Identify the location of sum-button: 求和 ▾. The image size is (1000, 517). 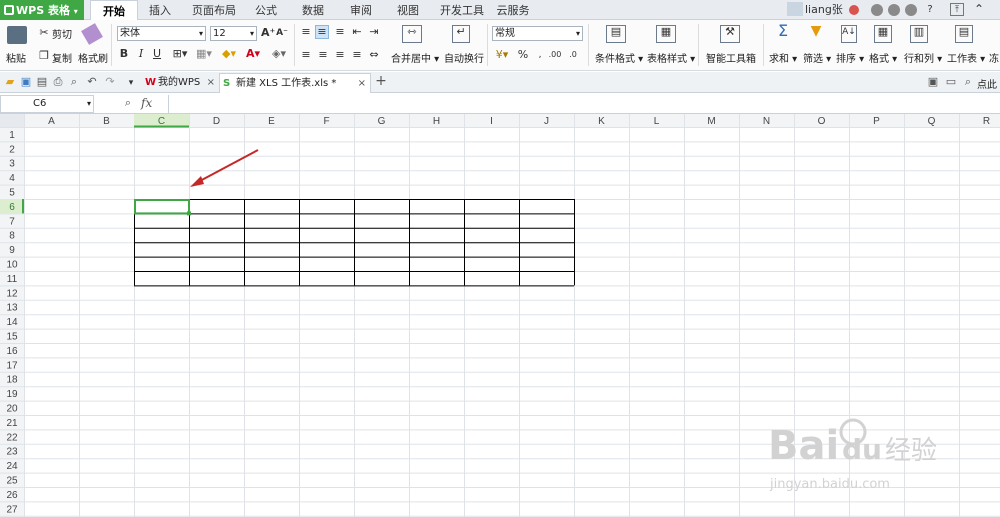
(783, 57).